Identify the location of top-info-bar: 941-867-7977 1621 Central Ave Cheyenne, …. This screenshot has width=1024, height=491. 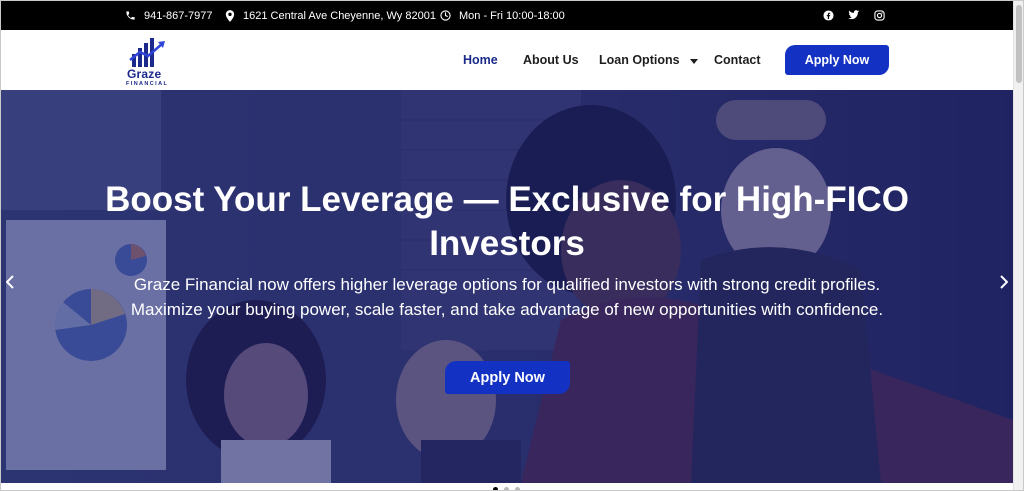
(507, 15).